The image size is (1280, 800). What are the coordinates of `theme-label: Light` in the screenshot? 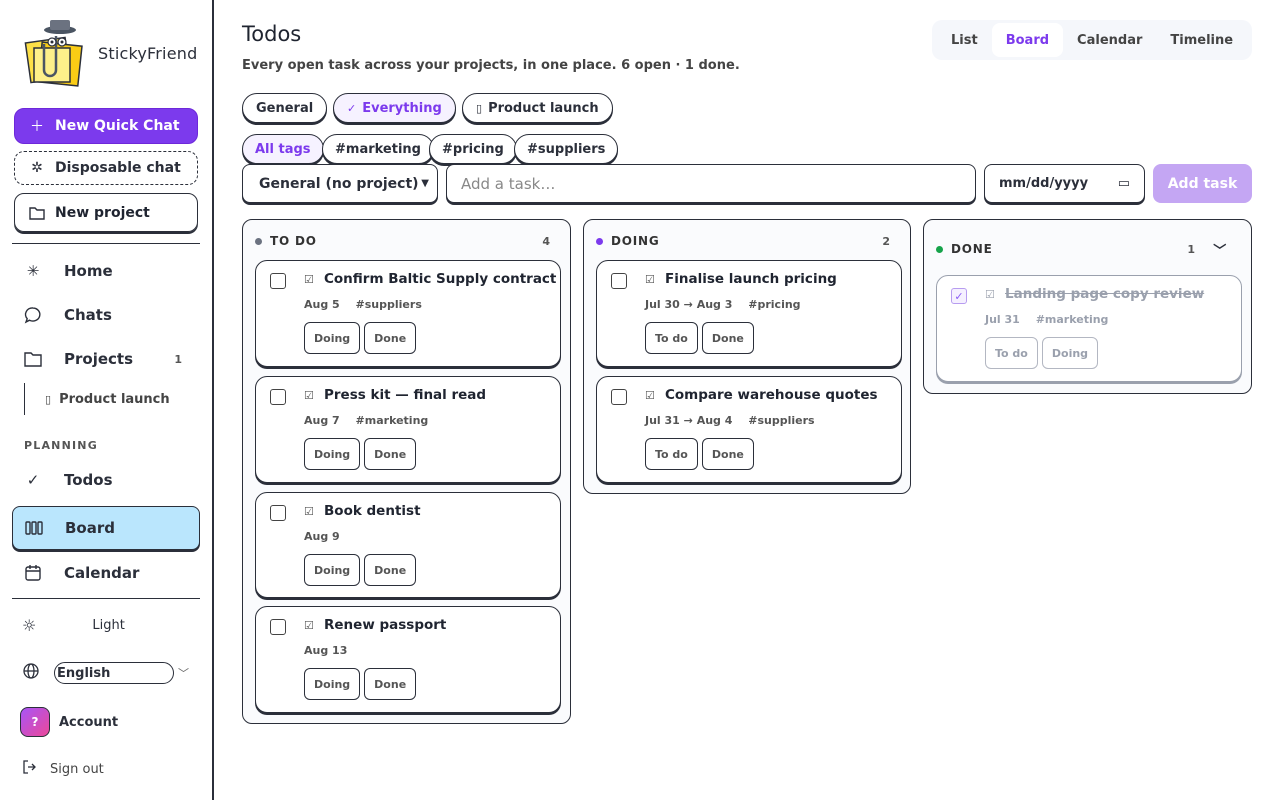 It's located at (108, 625).